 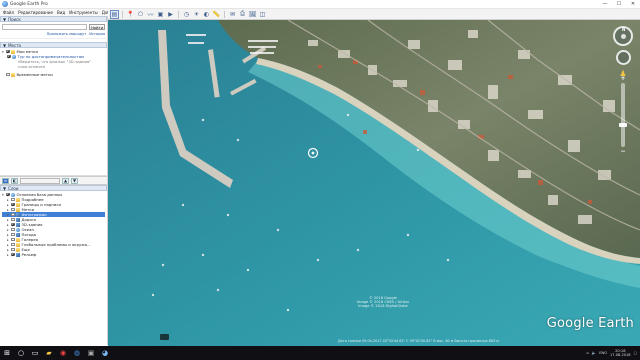 What do you see at coordinates (49, 353) in the screenshot?
I see `file-explorer-icon: ▰` at bounding box center [49, 353].